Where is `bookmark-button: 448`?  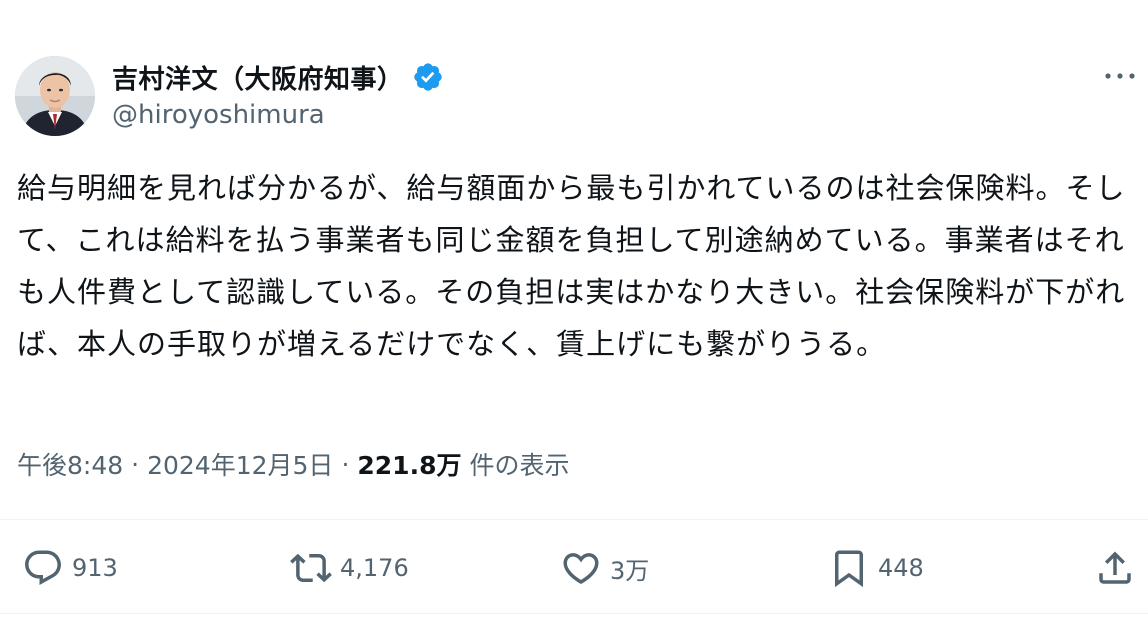
bookmark-button: 448 is located at coordinates (876, 568).